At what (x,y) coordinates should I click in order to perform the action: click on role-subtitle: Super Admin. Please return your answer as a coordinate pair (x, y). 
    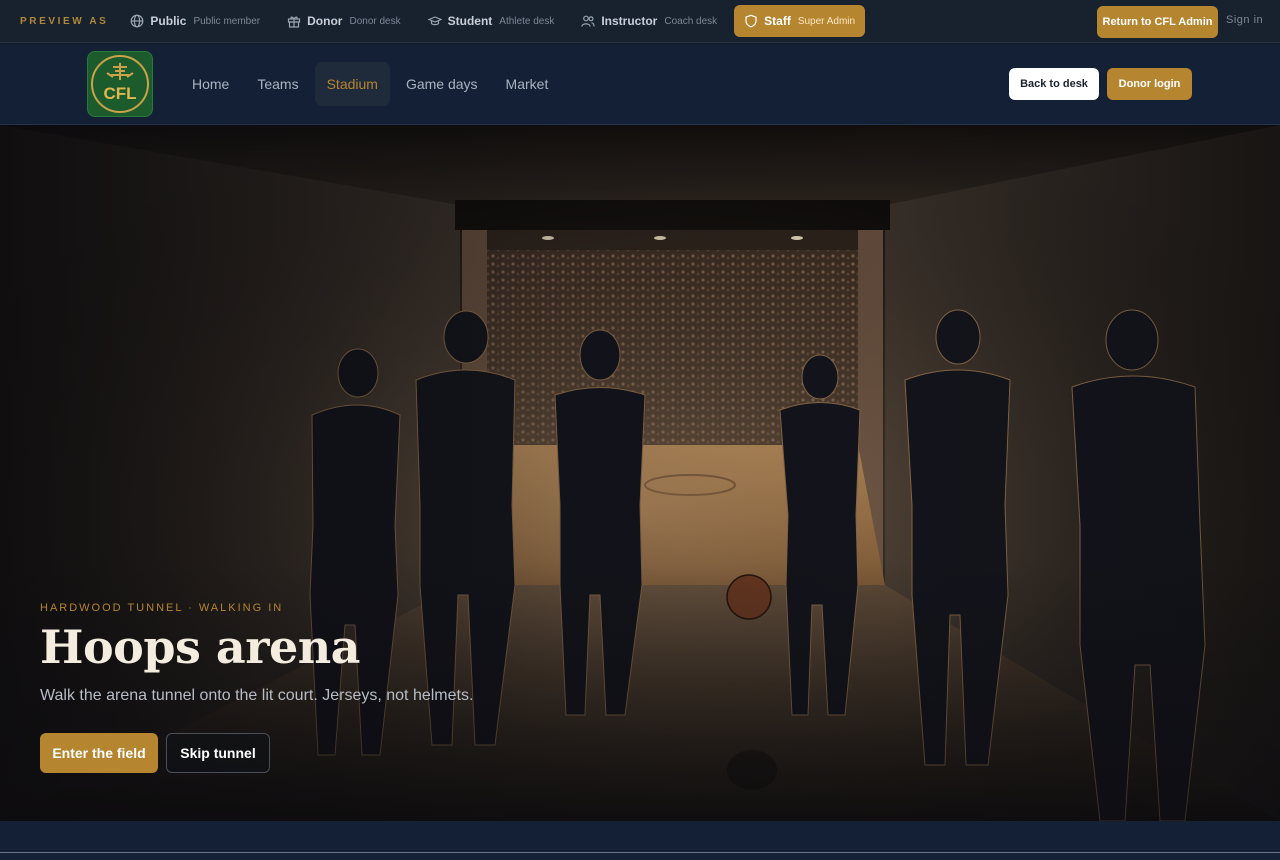
    Looking at the image, I should click on (826, 21).